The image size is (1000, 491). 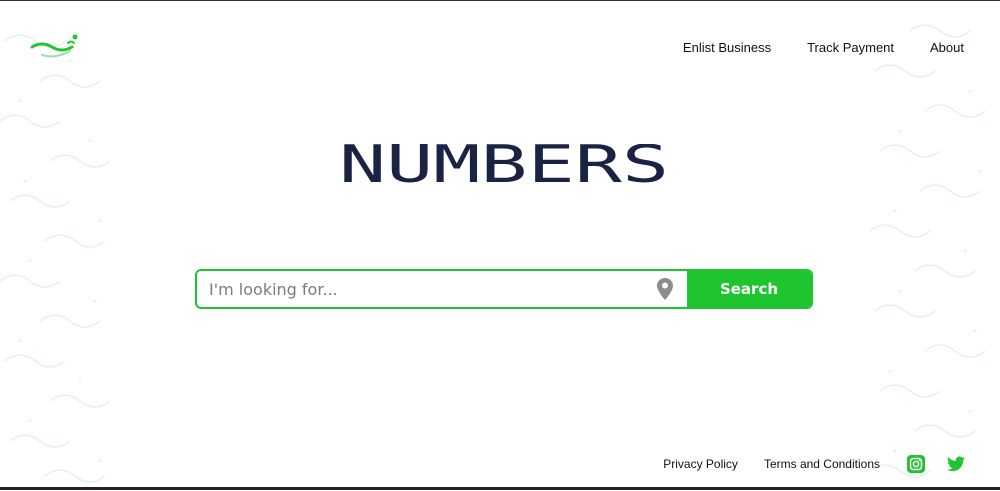 I want to click on brand-wordmark: NUMBERS, so click(x=504, y=165).